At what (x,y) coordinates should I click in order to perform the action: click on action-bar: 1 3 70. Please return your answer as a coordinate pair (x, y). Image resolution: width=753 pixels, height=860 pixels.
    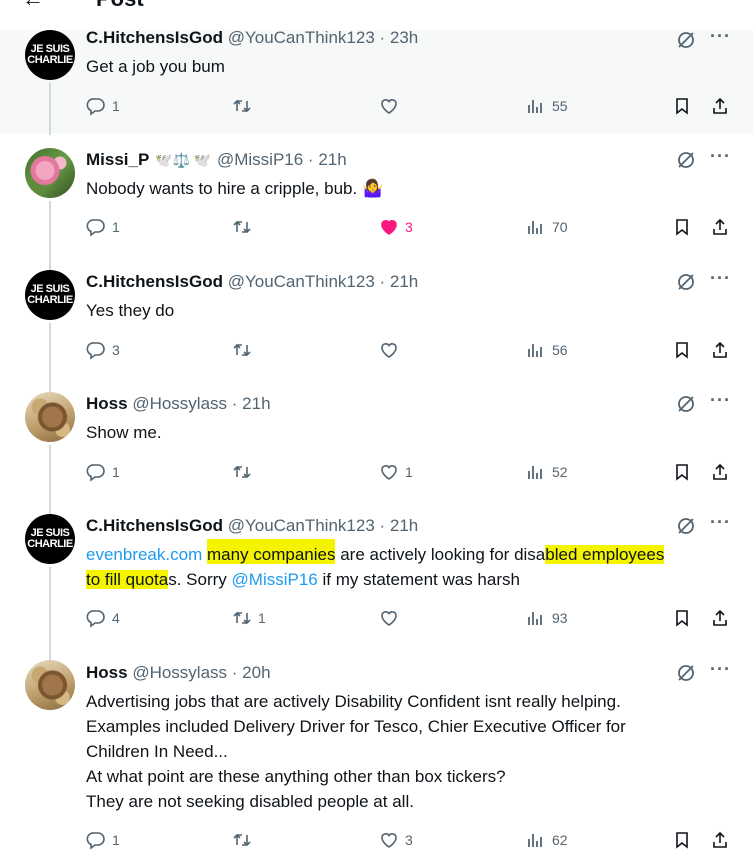
    Looking at the image, I should click on (411, 229).